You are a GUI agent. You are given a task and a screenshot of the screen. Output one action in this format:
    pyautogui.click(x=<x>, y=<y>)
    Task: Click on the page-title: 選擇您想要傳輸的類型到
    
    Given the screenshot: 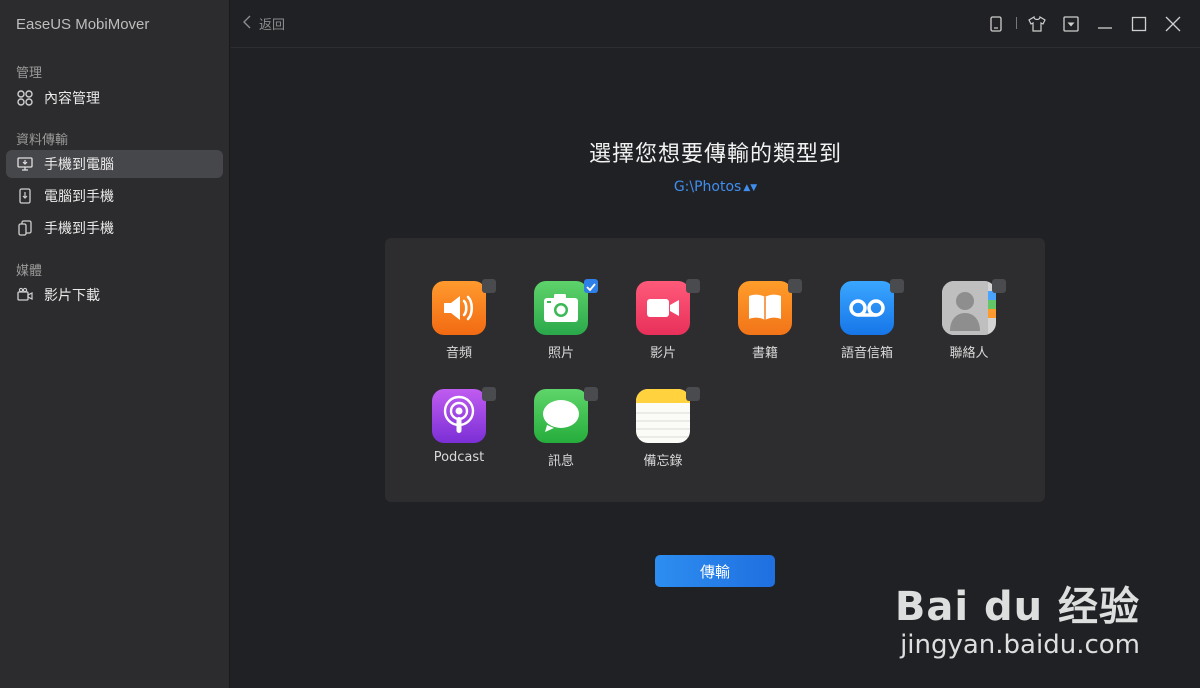 What is the action you would take?
    pyautogui.click(x=715, y=154)
    